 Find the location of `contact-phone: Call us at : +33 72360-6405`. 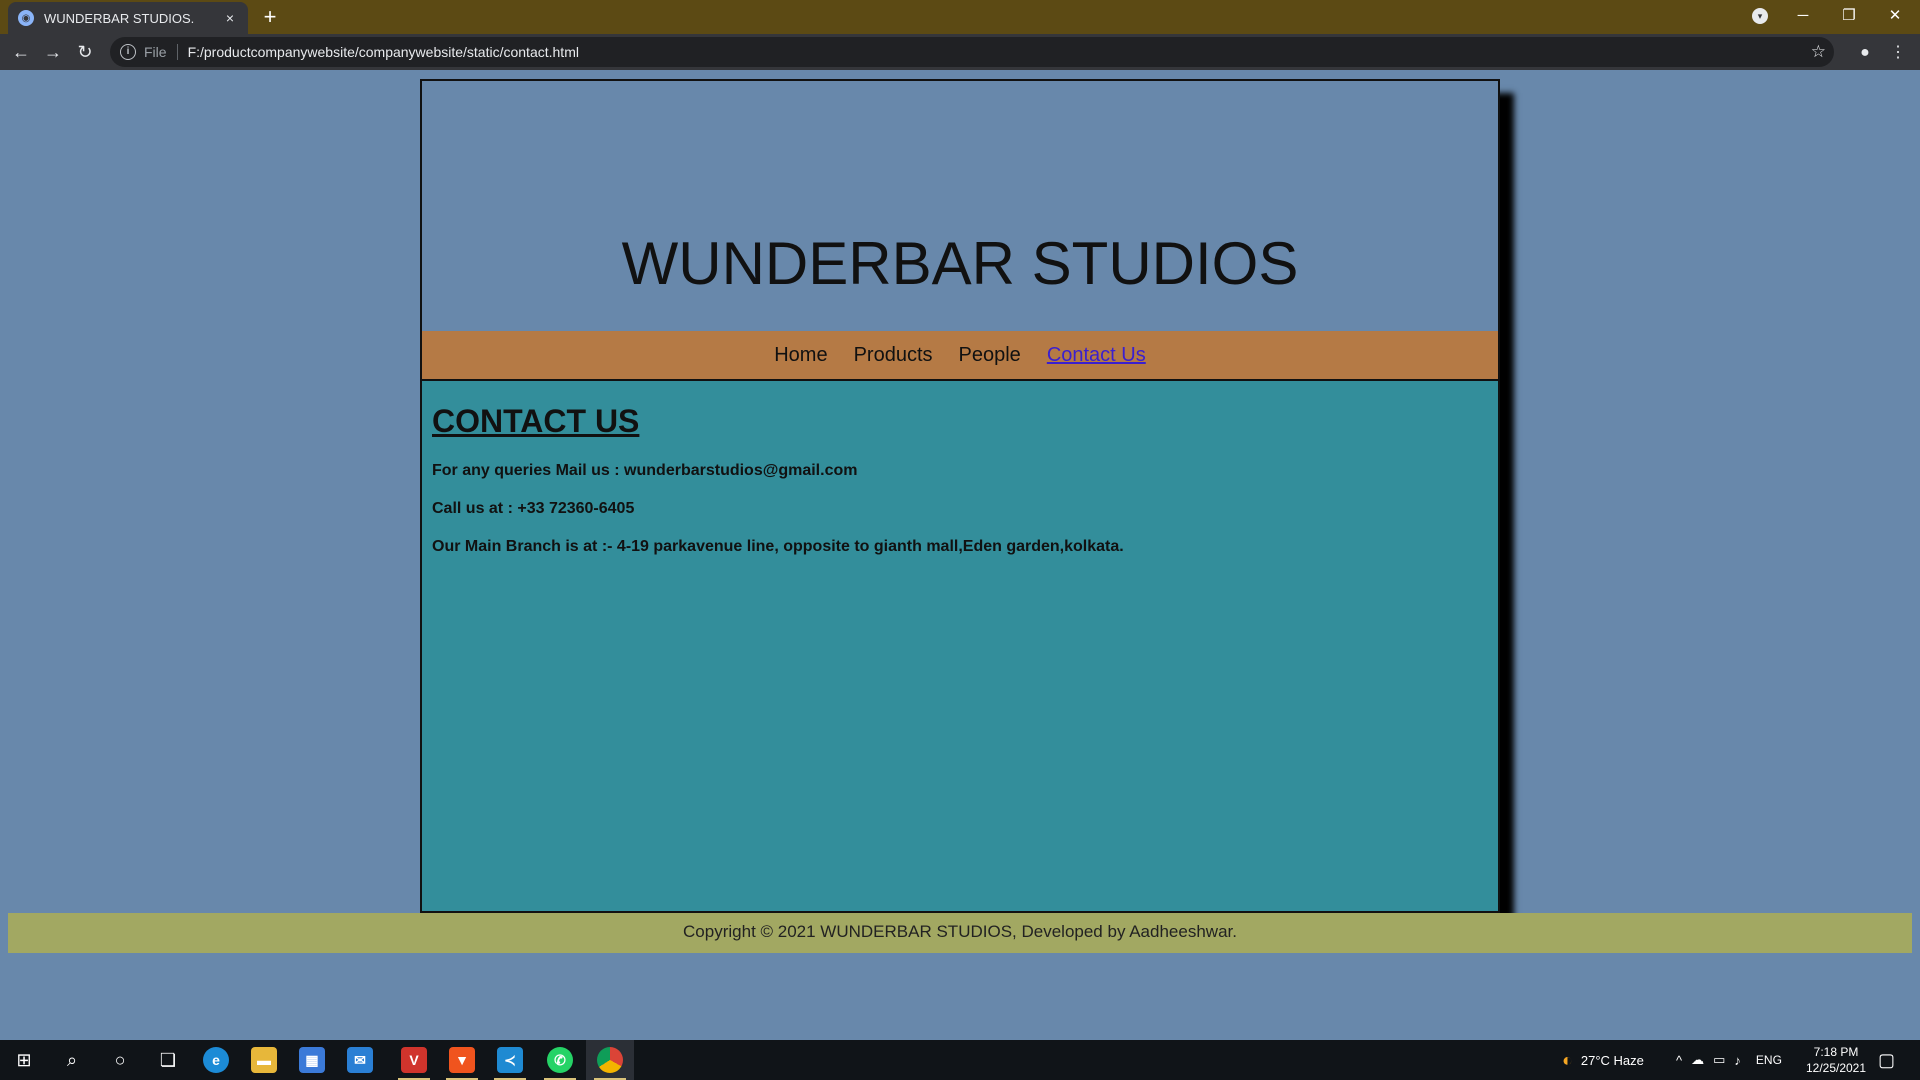

contact-phone: Call us at : +33 72360-6405 is located at coordinates (533, 508).